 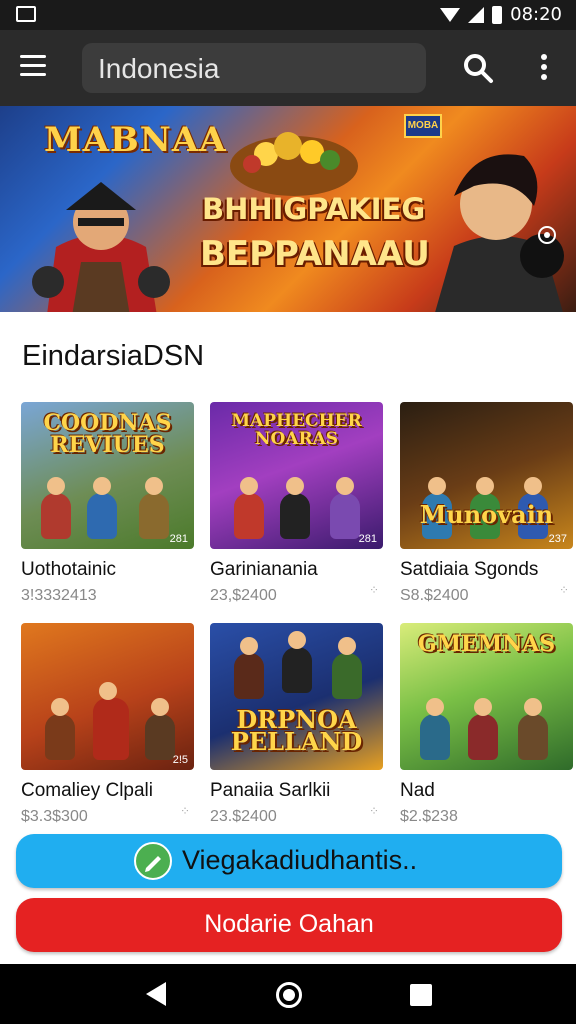 I want to click on wifi-icon, so click(x=450, y=14).